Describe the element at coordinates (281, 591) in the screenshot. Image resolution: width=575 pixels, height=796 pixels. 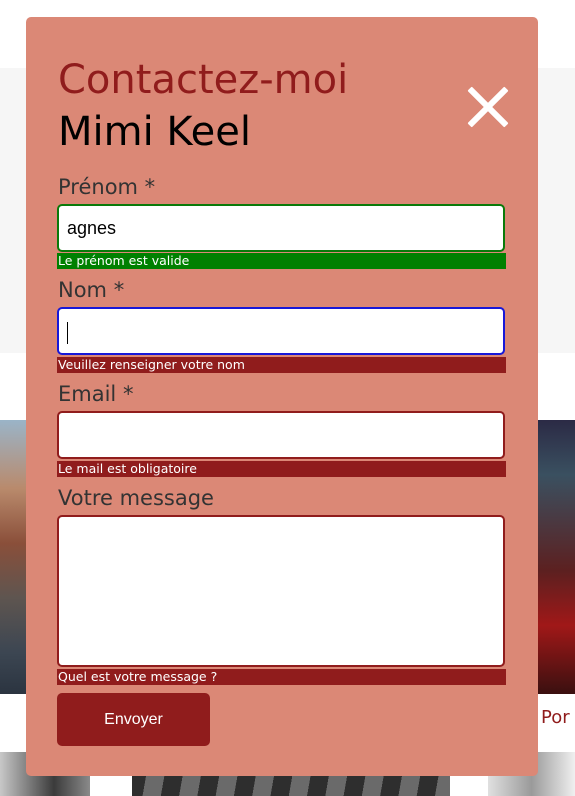
I see `message-textarea` at that location.